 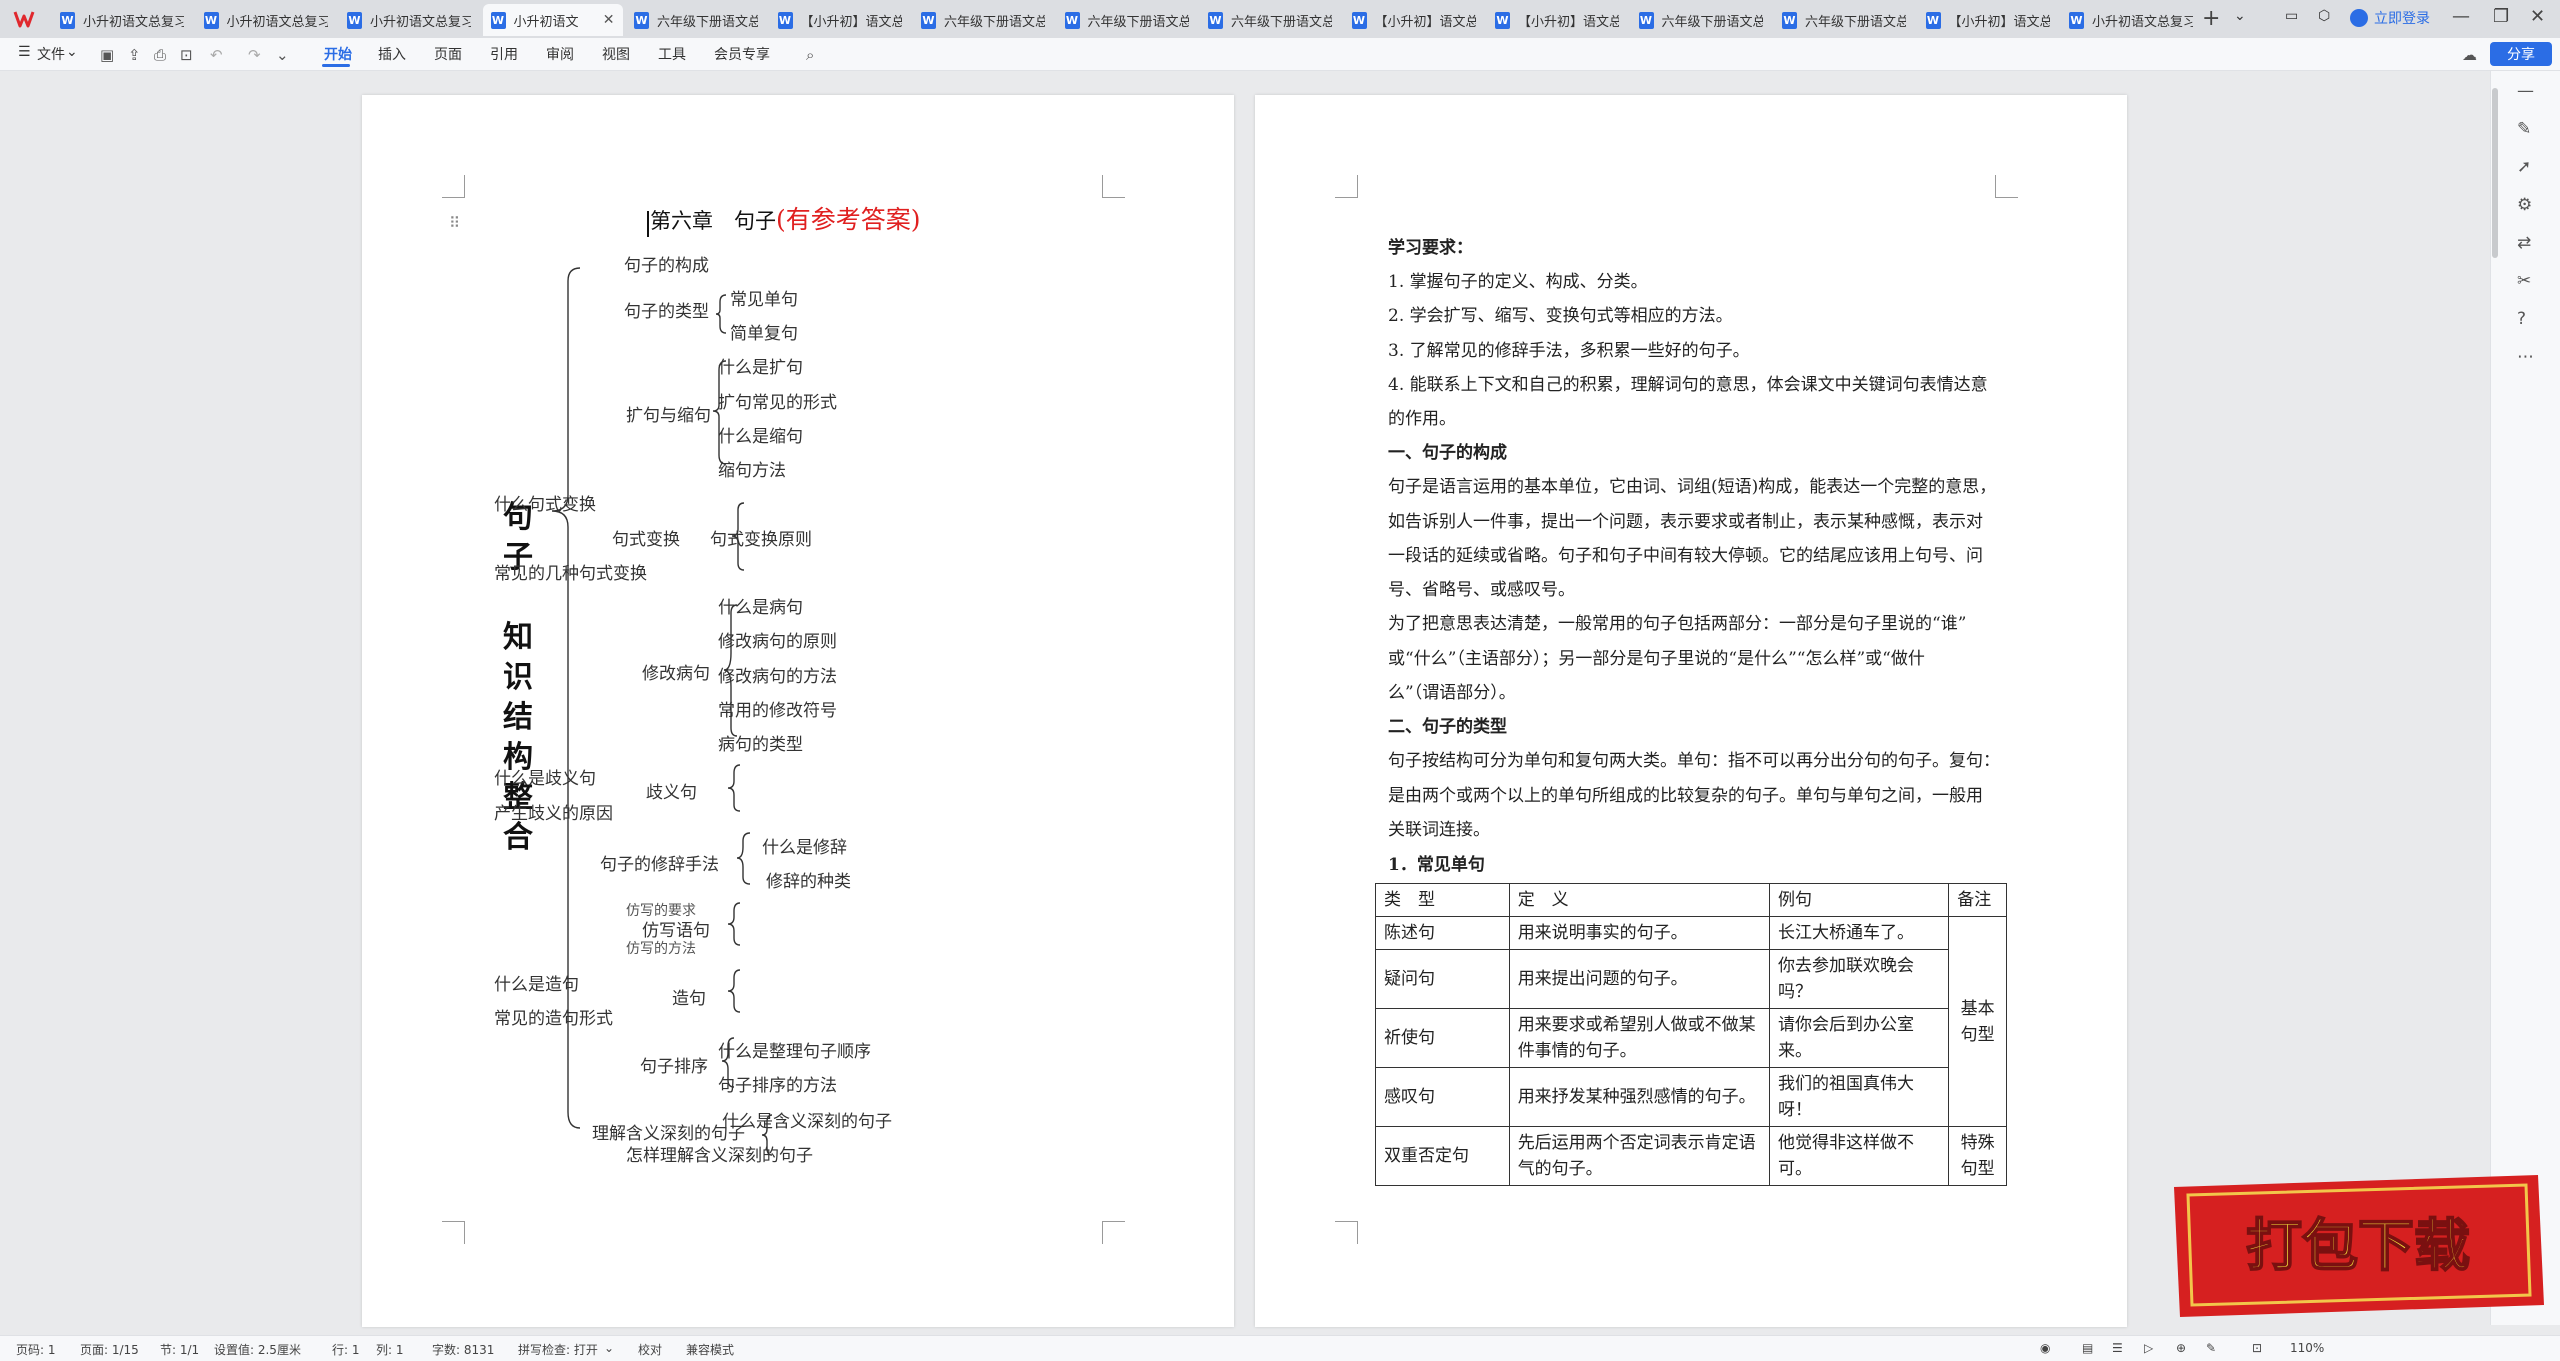 I want to click on eye-protect-icon: ◉, so click(x=2045, y=1348).